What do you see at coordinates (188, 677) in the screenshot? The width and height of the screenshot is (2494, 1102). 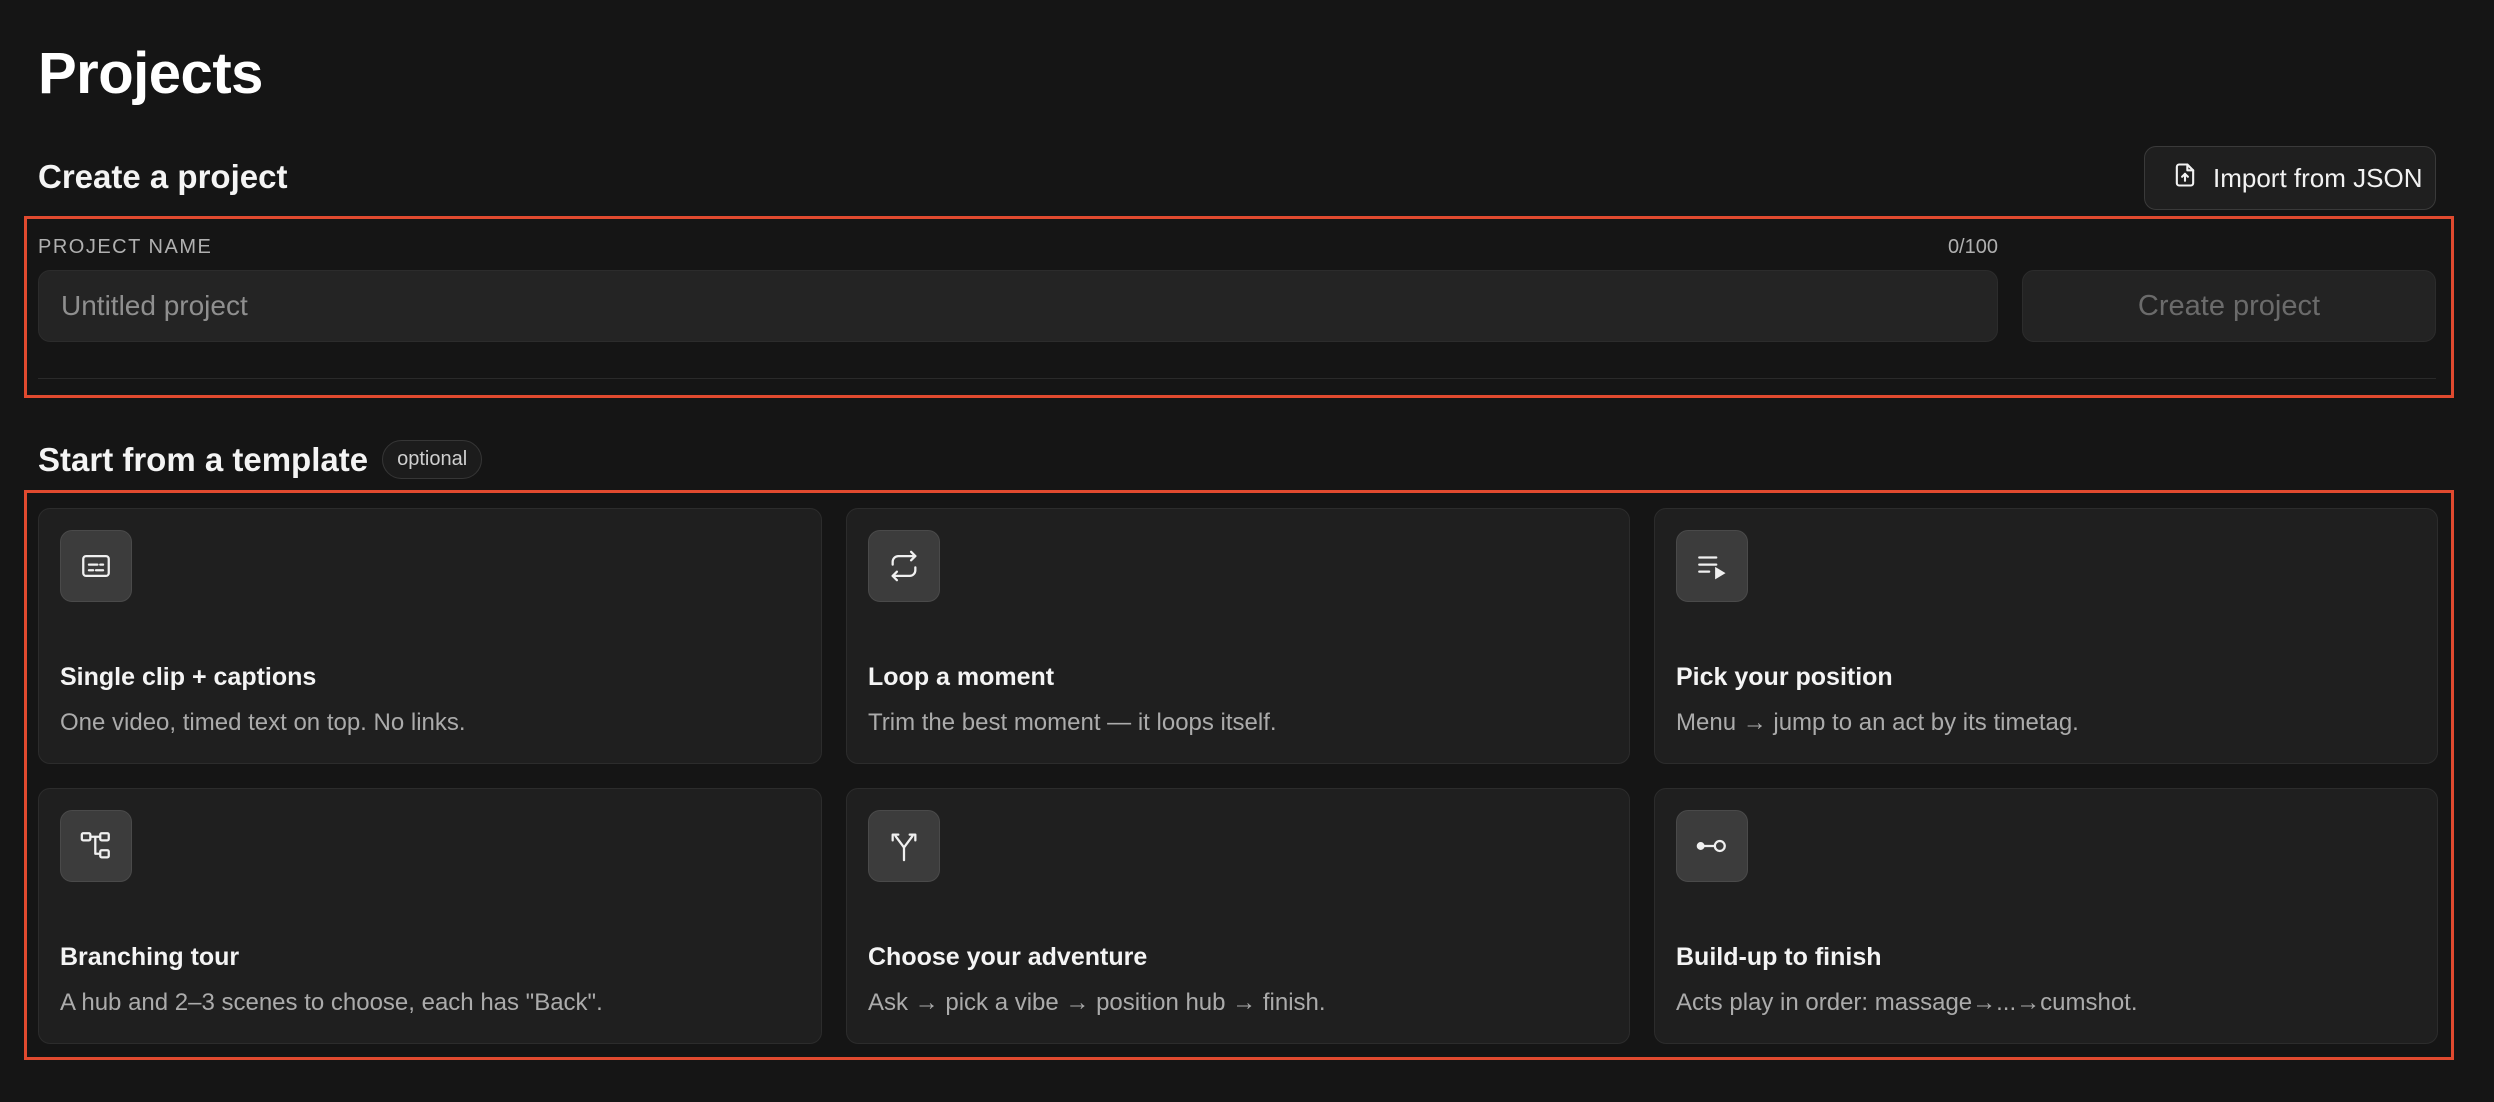 I see `template-title: Single clip + captions` at bounding box center [188, 677].